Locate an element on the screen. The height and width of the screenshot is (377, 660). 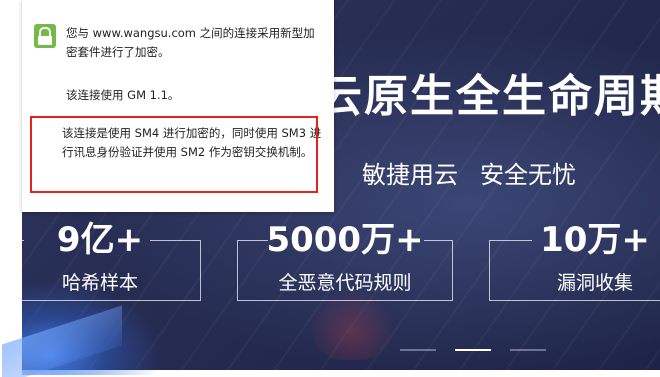
hero-headline: 云原生全生命周期 is located at coordinates (489, 96).